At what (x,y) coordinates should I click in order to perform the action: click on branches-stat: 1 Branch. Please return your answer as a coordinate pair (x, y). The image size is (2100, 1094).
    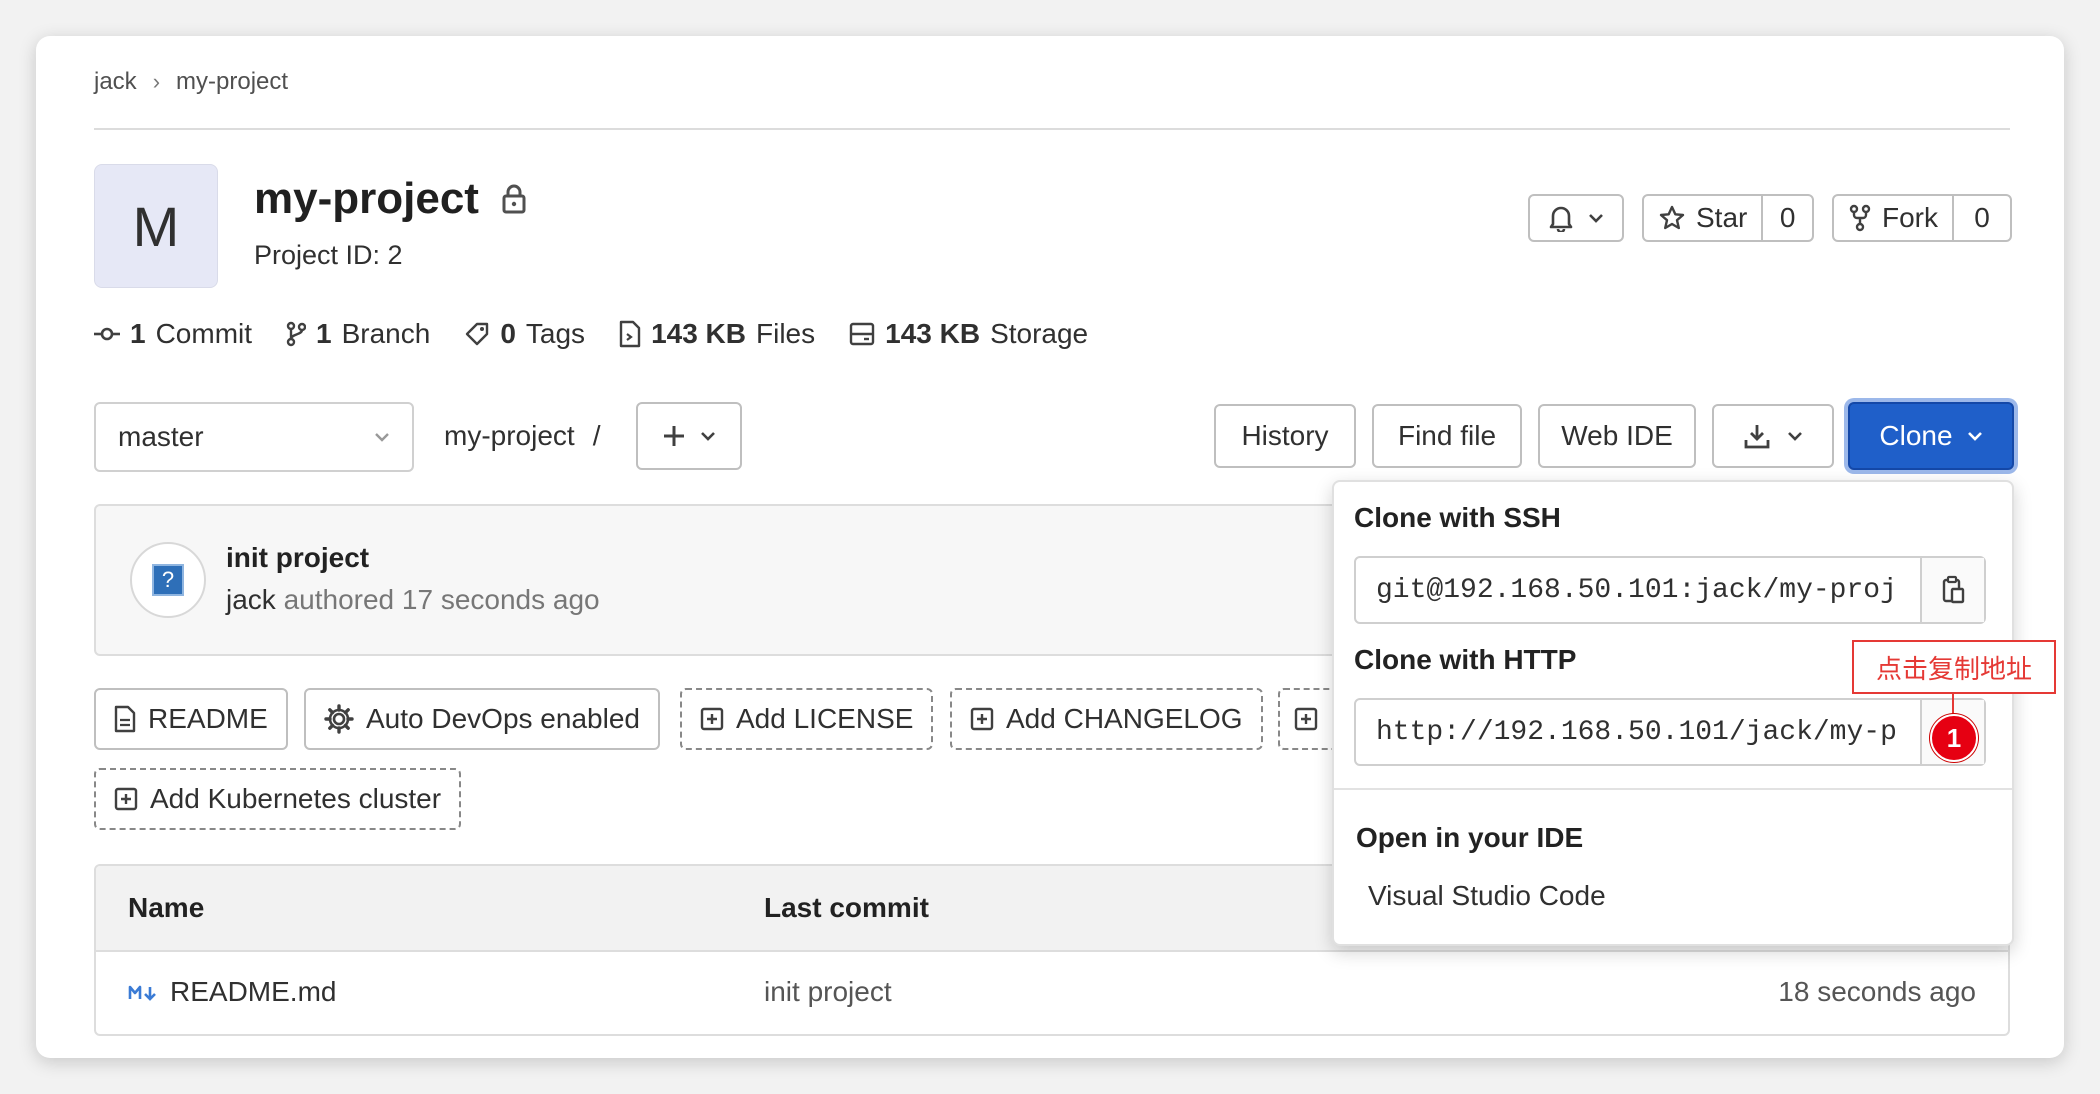
    Looking at the image, I should click on (358, 334).